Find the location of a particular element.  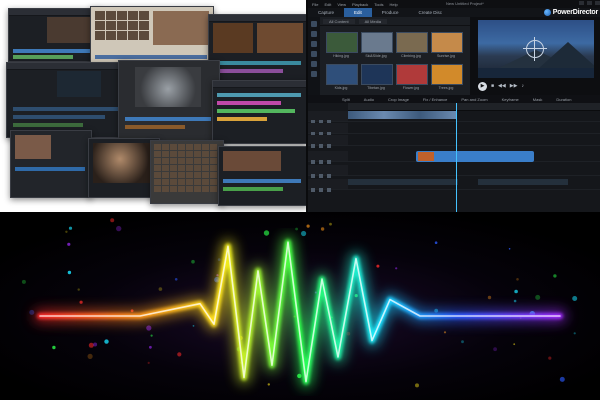

preview-screen is located at coordinates (536, 49).